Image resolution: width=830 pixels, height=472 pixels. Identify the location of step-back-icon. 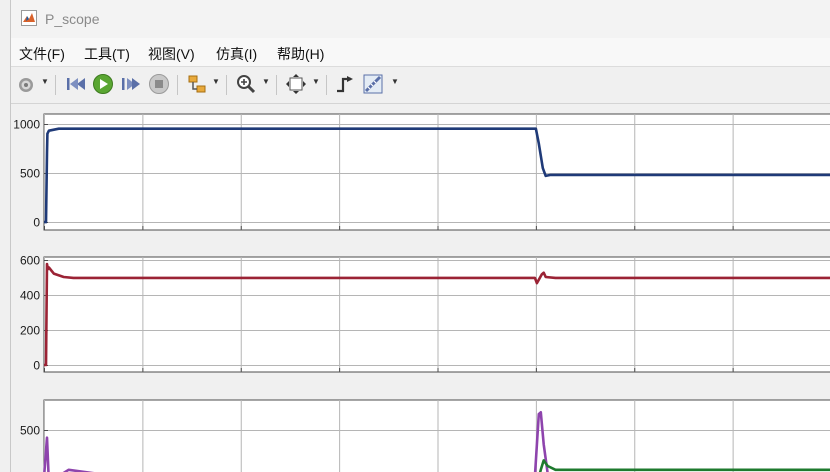
(76, 84).